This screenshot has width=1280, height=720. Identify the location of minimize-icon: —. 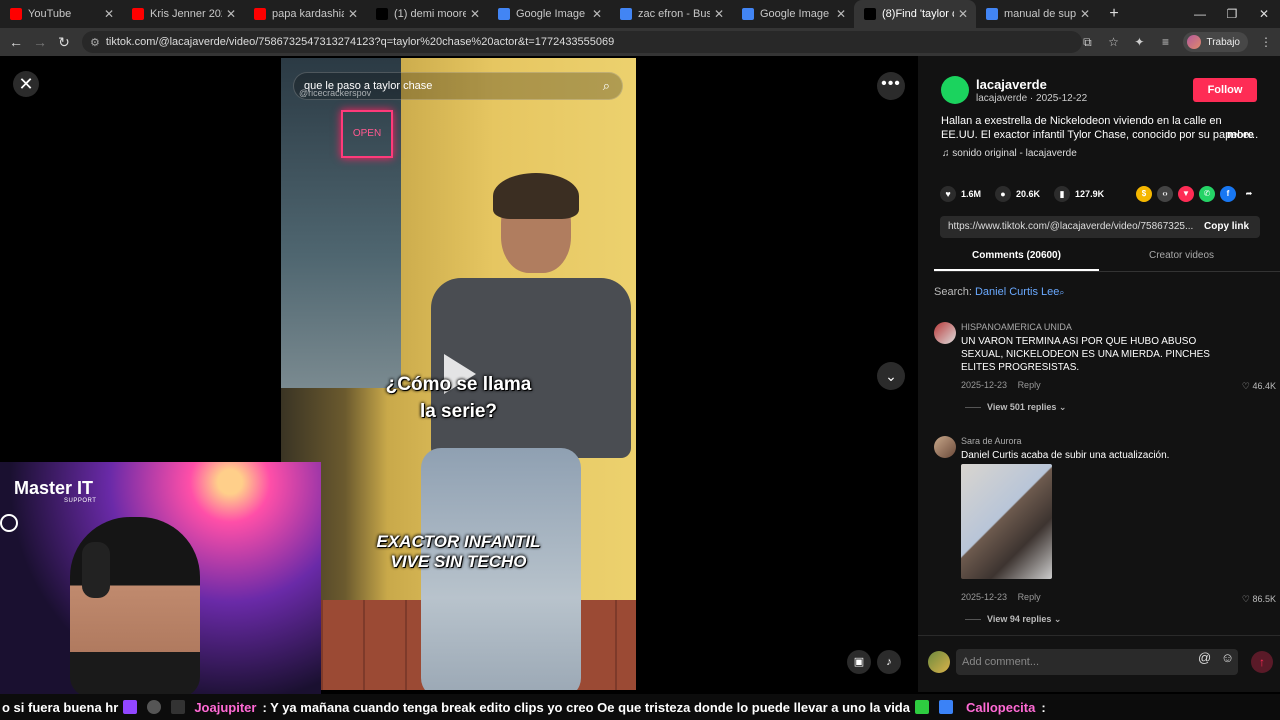
(1200, 14).